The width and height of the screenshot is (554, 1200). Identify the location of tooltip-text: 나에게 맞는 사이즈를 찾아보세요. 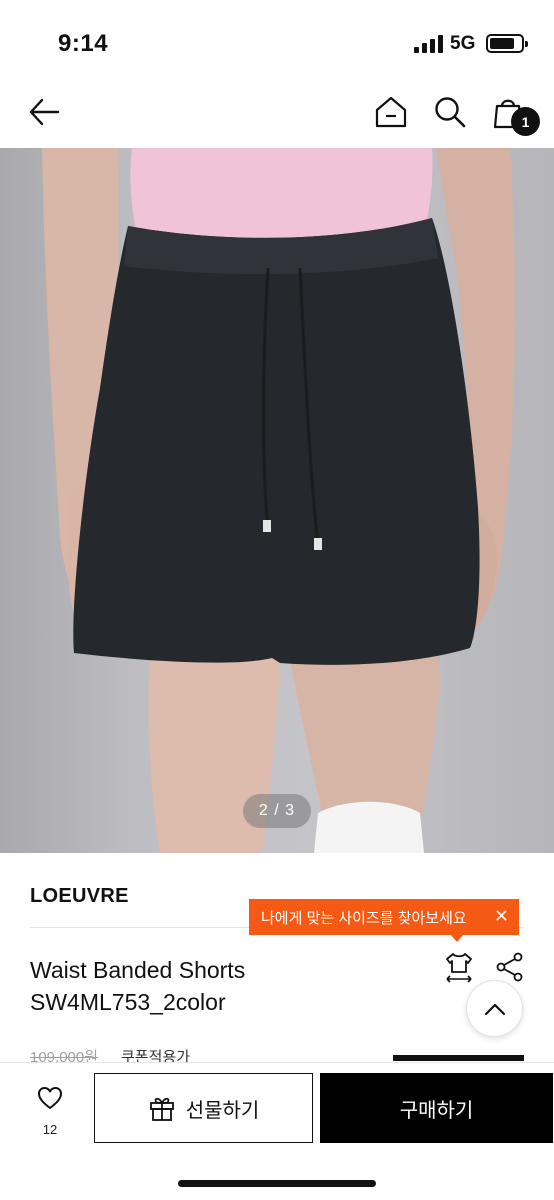
(364, 918).